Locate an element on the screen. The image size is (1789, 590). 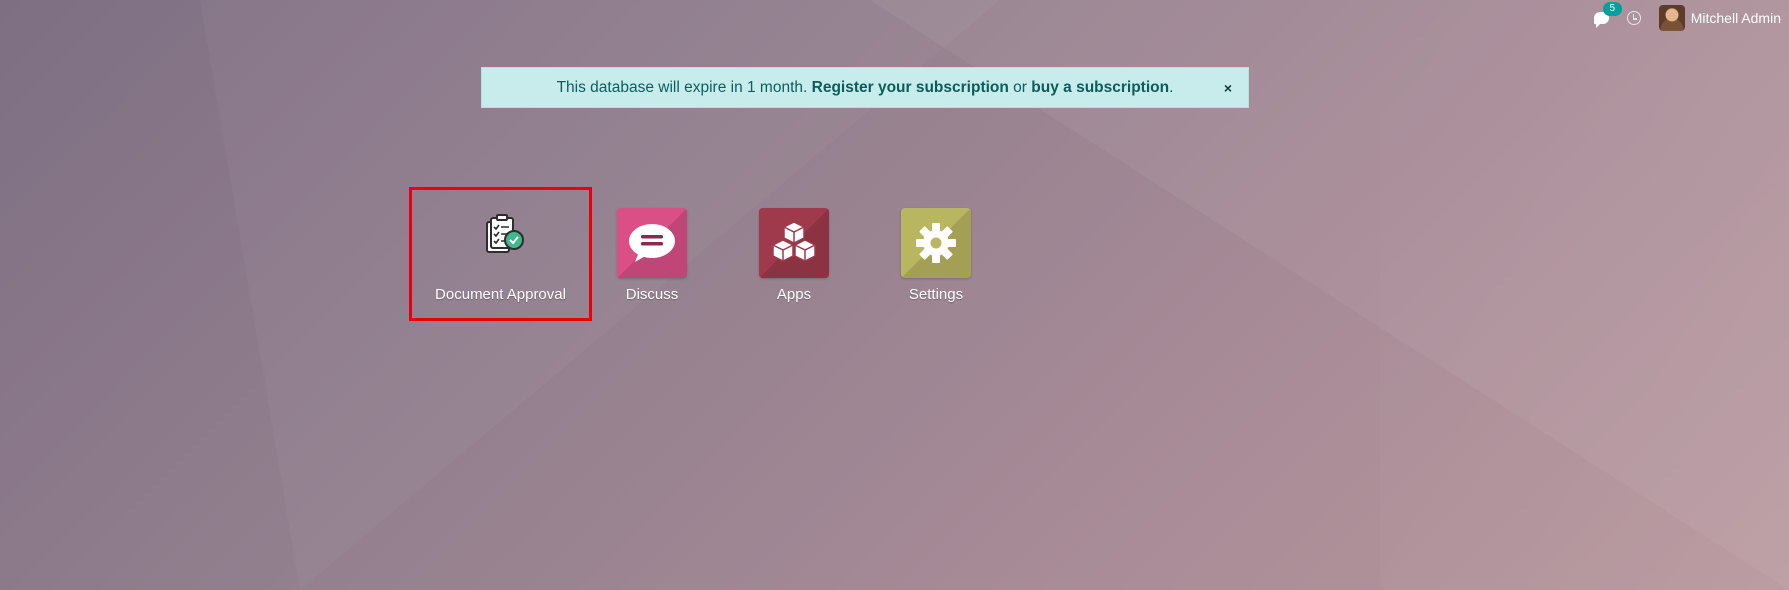
app-apps: Apps is located at coordinates (794, 255).